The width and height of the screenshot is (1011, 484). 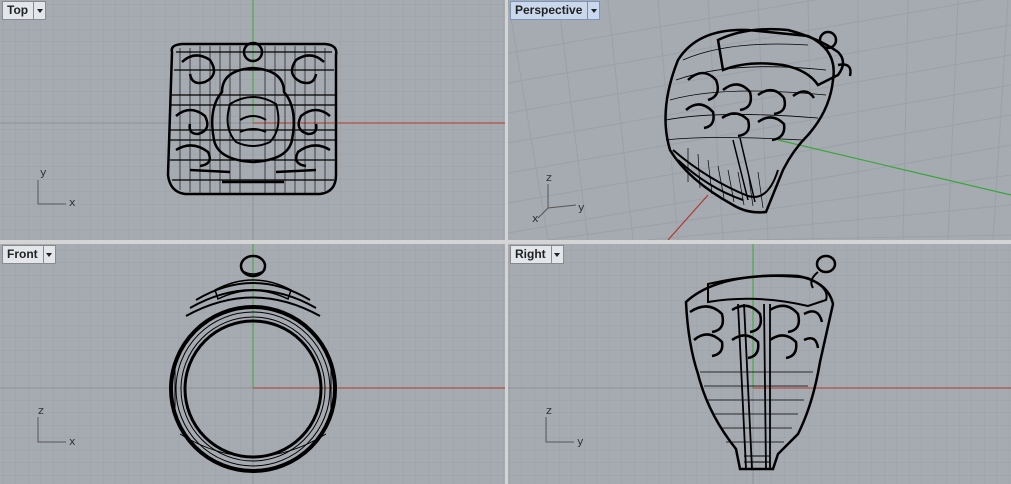 What do you see at coordinates (549, 10) in the screenshot?
I see `viewport-title-perspective: Perspective` at bounding box center [549, 10].